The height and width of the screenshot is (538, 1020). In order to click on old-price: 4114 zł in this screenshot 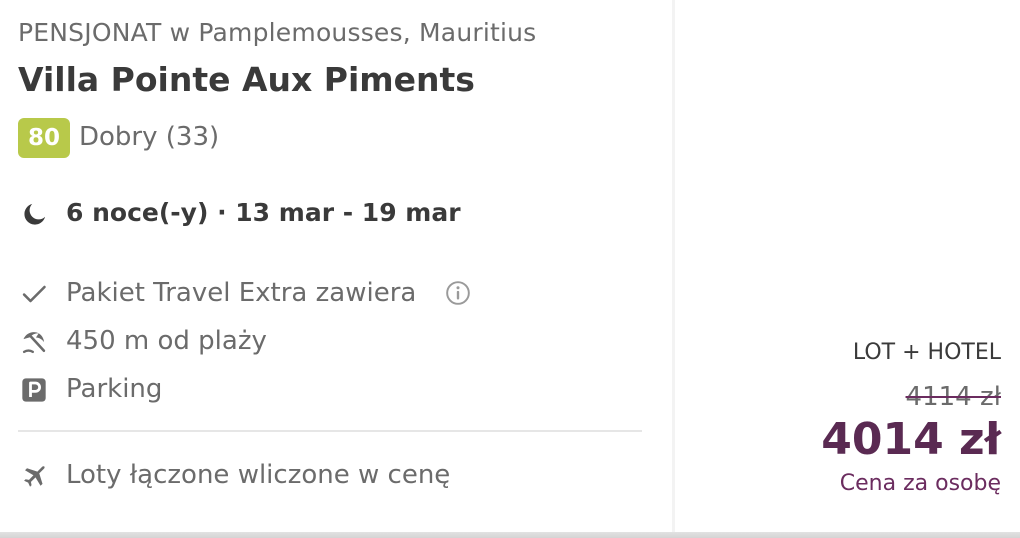, I will do `click(953, 397)`.